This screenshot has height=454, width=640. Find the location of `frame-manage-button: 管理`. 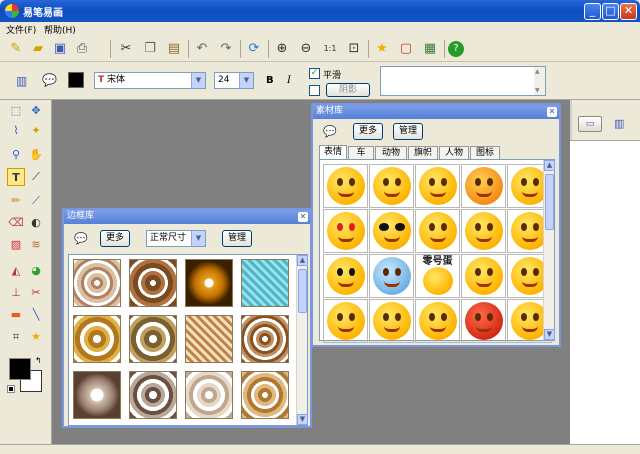

frame-manage-button: 管理 is located at coordinates (237, 238).